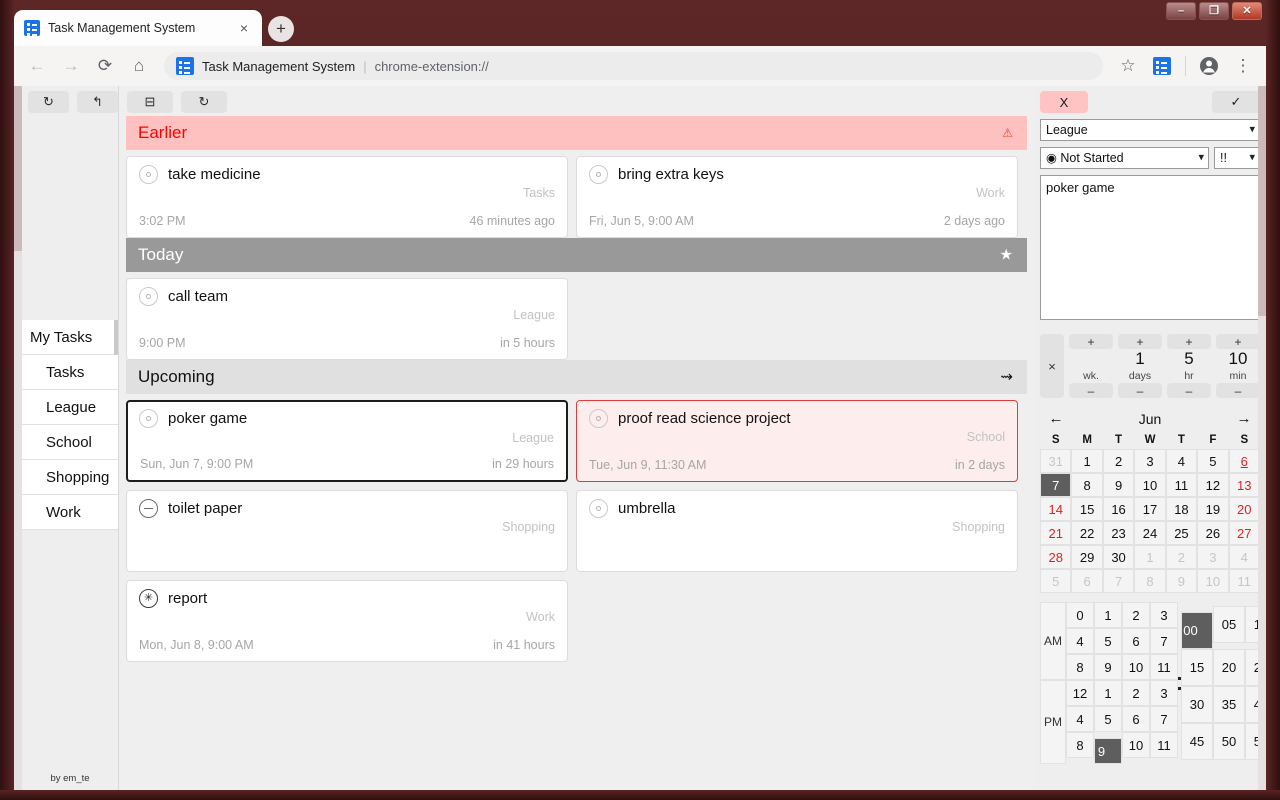 This screenshot has width=1280, height=800. What do you see at coordinates (1162, 66) in the screenshot?
I see `extension-toolbar-icon` at bounding box center [1162, 66].